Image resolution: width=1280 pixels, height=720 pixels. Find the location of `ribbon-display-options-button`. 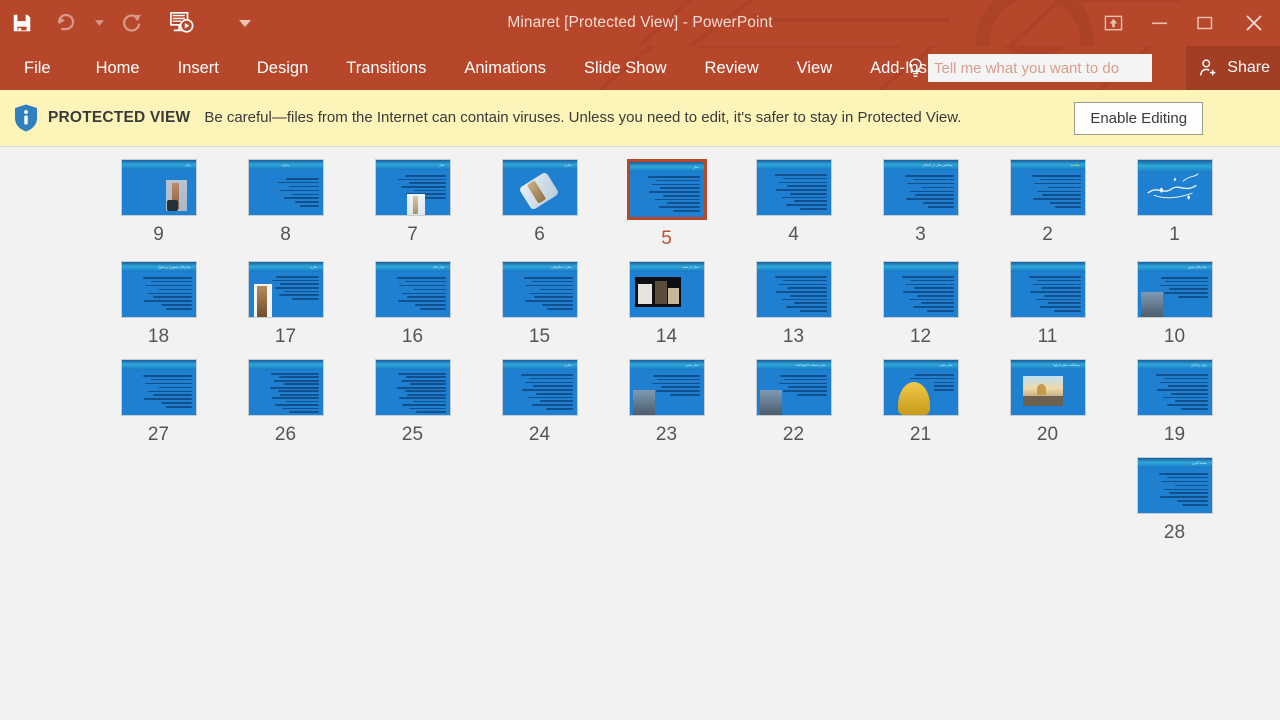

ribbon-display-options-button is located at coordinates (1113, 23).